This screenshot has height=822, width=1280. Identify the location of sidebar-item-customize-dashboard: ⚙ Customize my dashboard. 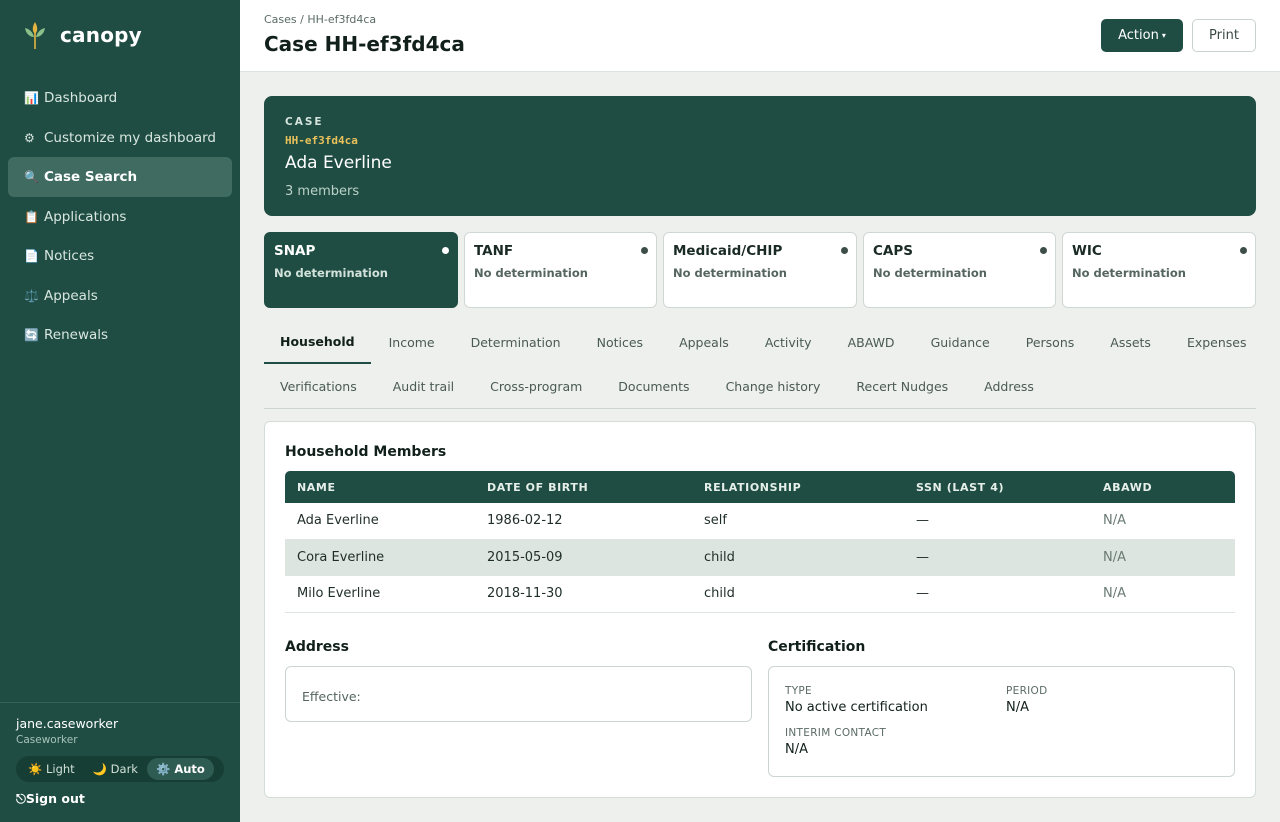
(120, 138).